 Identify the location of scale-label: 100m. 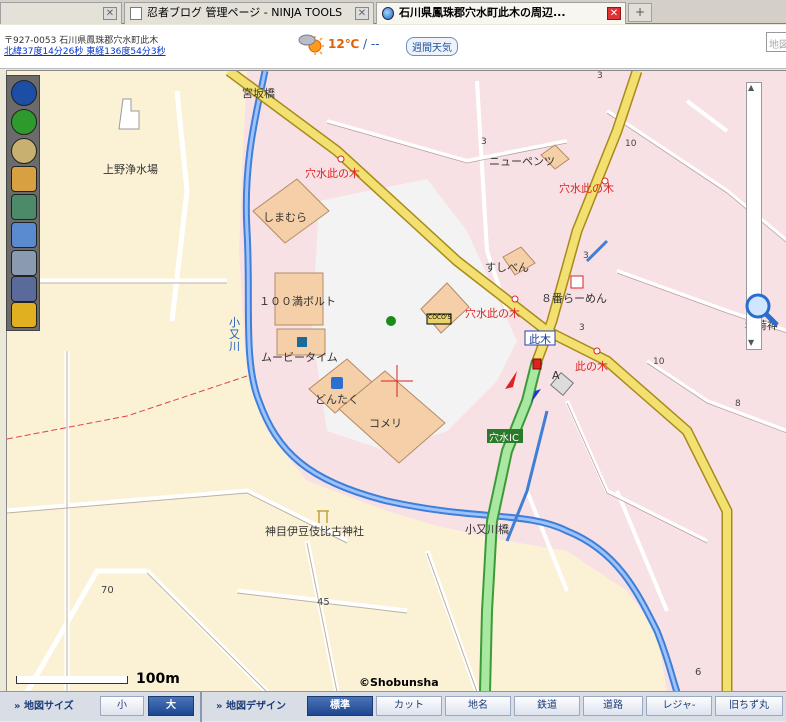
(158, 679).